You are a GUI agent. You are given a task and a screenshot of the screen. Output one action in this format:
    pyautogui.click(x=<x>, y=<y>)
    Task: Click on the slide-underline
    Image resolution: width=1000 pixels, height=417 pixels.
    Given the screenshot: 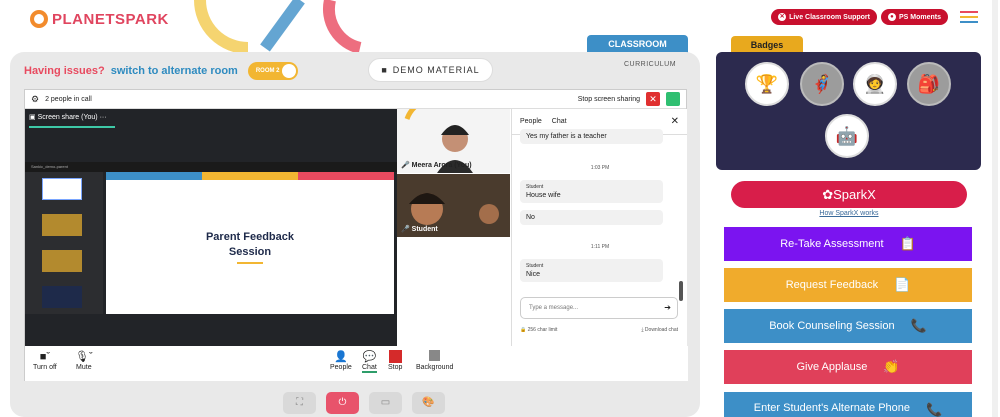 What is the action you would take?
    pyautogui.click(x=250, y=263)
    